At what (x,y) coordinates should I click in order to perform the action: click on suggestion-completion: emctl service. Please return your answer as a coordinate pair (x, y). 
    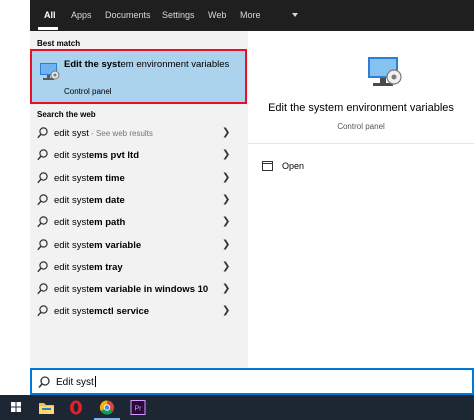
    Looking at the image, I should click on (119, 312).